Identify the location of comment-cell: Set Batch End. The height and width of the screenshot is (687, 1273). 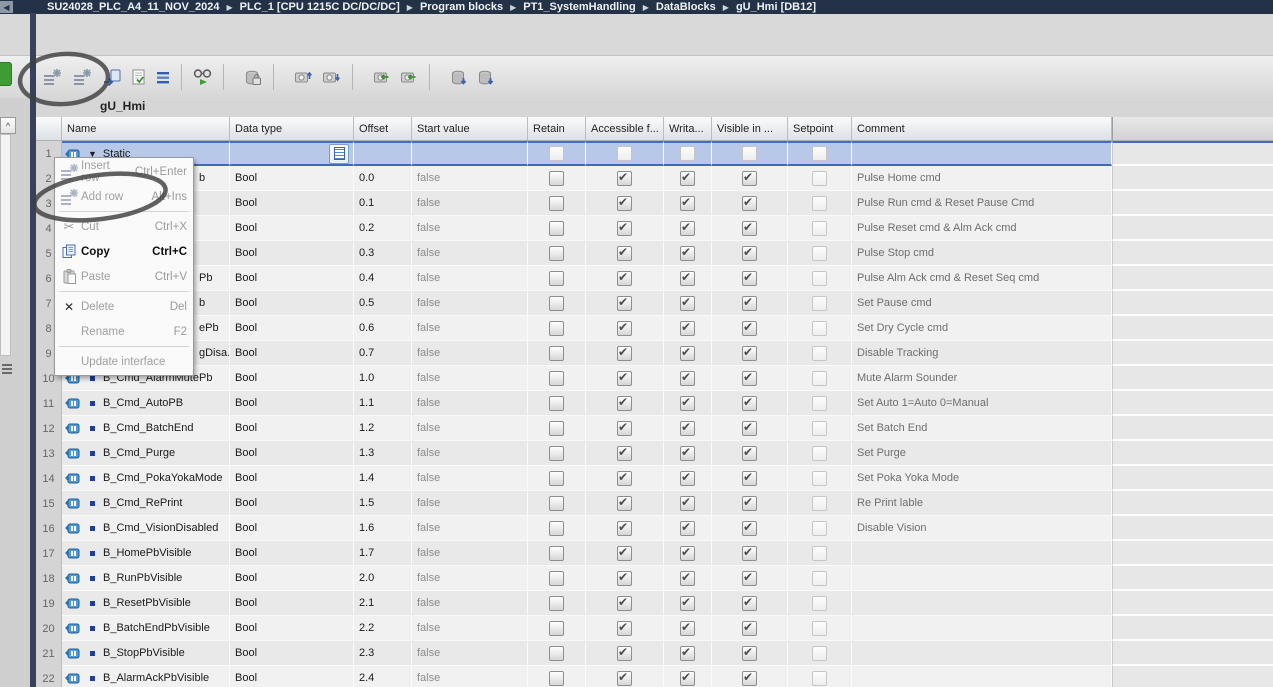
(982, 428).